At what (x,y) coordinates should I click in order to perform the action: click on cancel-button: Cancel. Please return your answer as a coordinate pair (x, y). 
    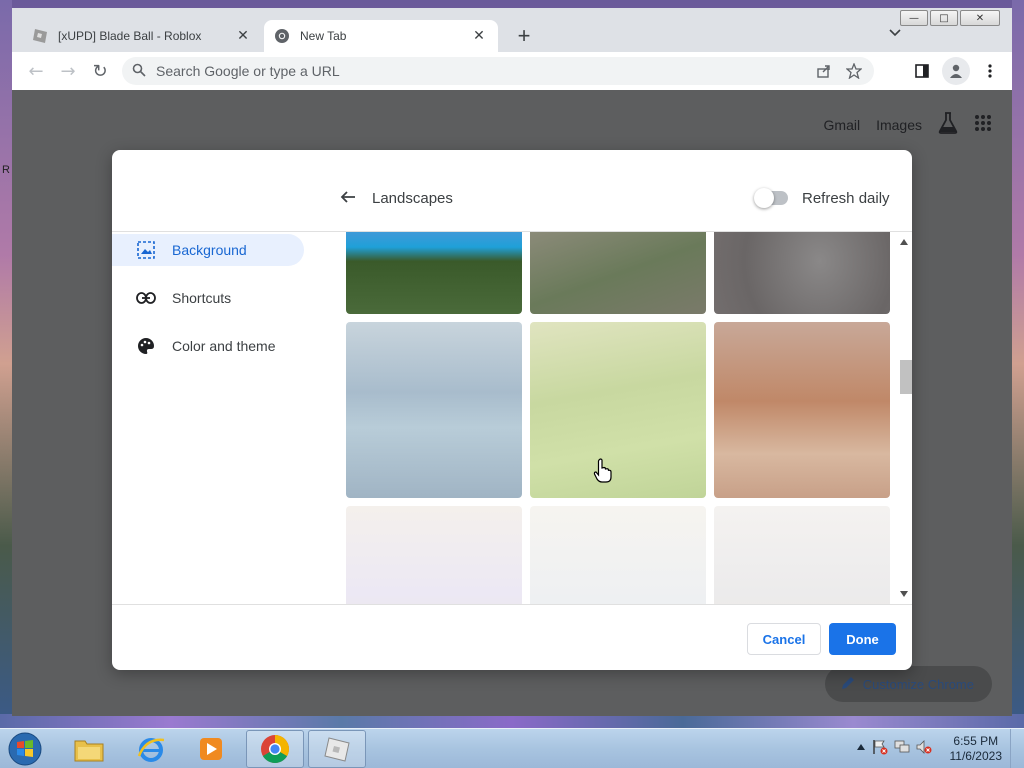
    Looking at the image, I should click on (784, 639).